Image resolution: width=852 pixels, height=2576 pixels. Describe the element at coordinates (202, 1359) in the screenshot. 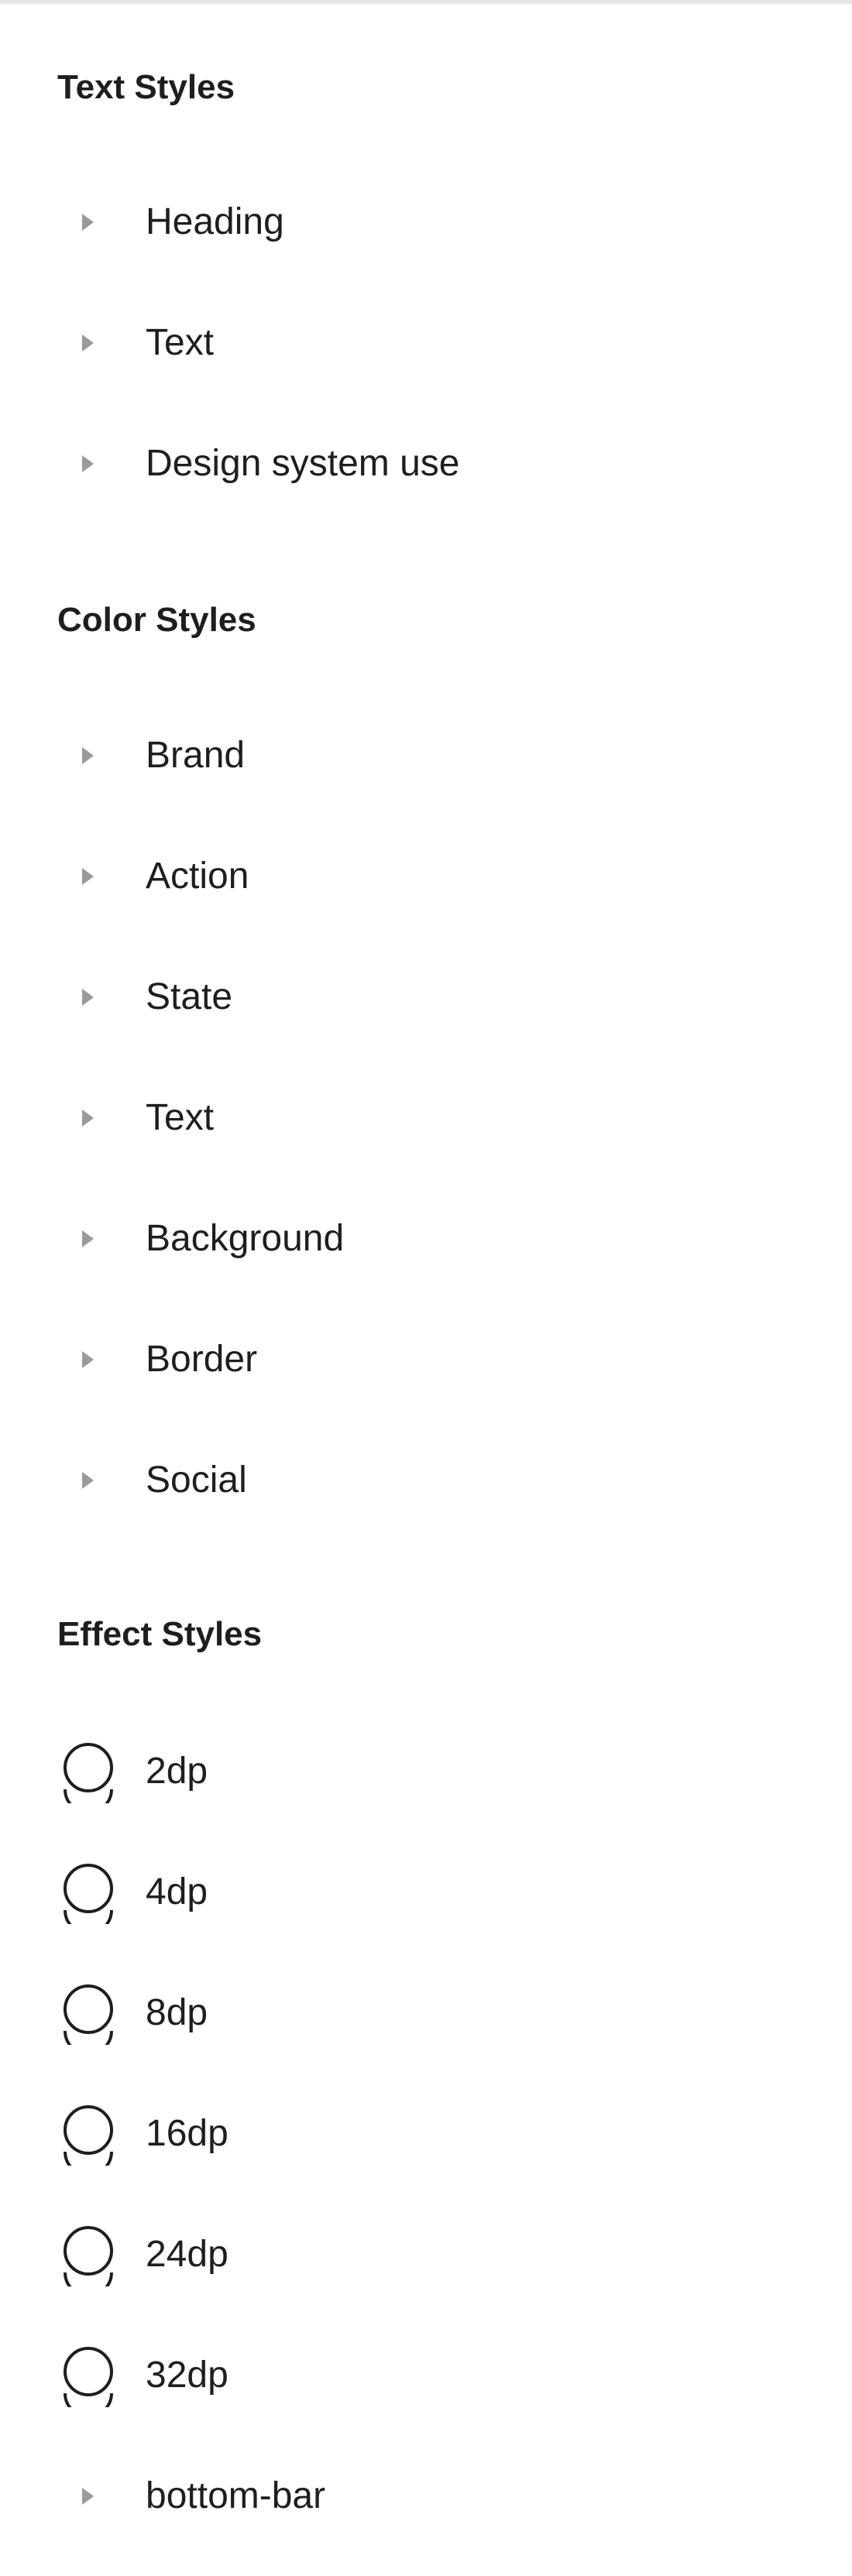

I see `style-group-label: Border` at that location.